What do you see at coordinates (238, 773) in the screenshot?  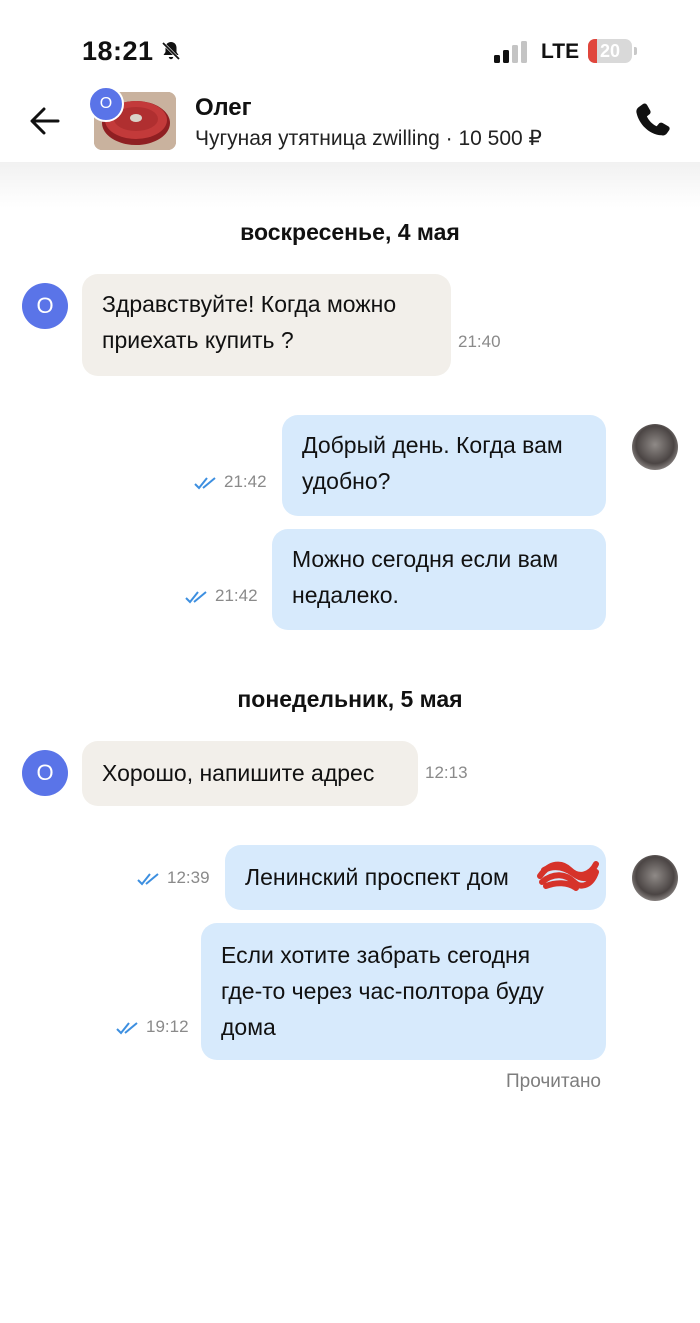 I see `message-text: Хорошо, напишите адрес` at bounding box center [238, 773].